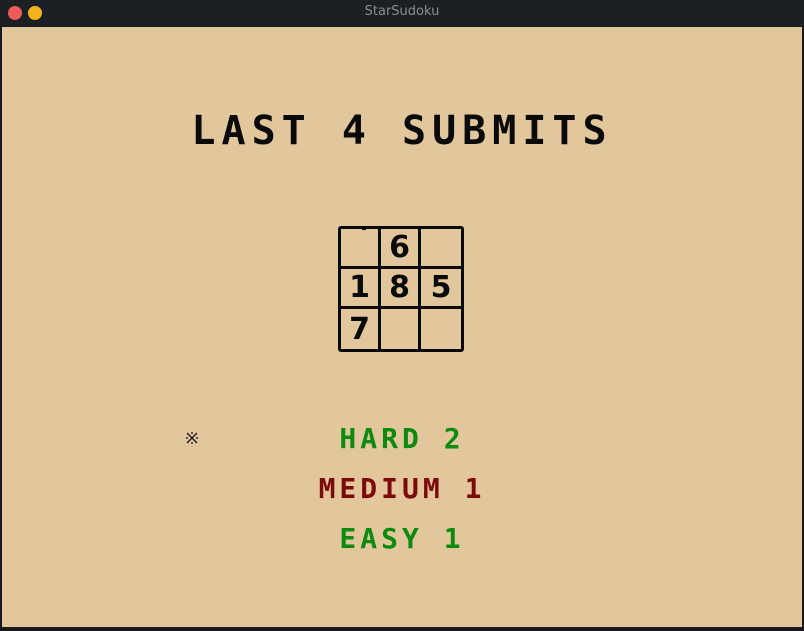 The image size is (804, 631). I want to click on sudoku-mini-grid: 6 1 8 5 7, so click(401, 289).